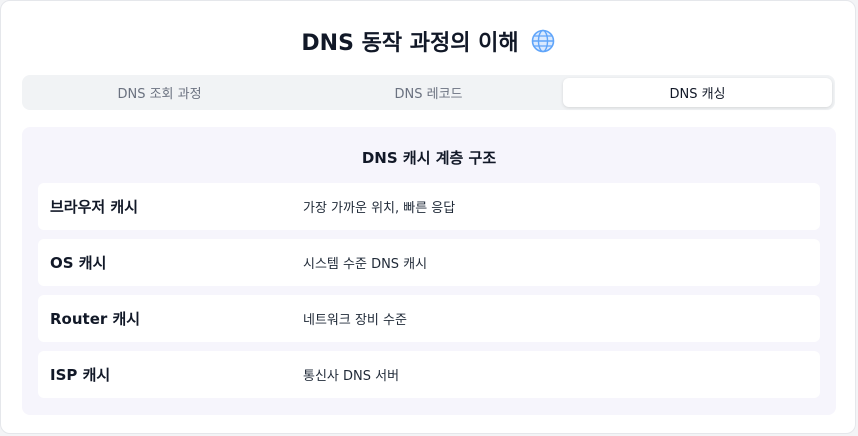 The width and height of the screenshot is (858, 436). Describe the element at coordinates (429, 262) in the screenshot. I see `list-item: OS 캐시 시스템 수준 DNS 캐시` at that location.